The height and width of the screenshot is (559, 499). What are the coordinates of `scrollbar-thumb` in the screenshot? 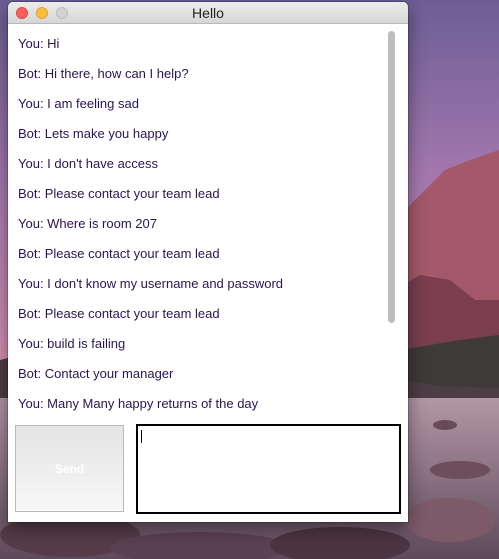 It's located at (391, 177).